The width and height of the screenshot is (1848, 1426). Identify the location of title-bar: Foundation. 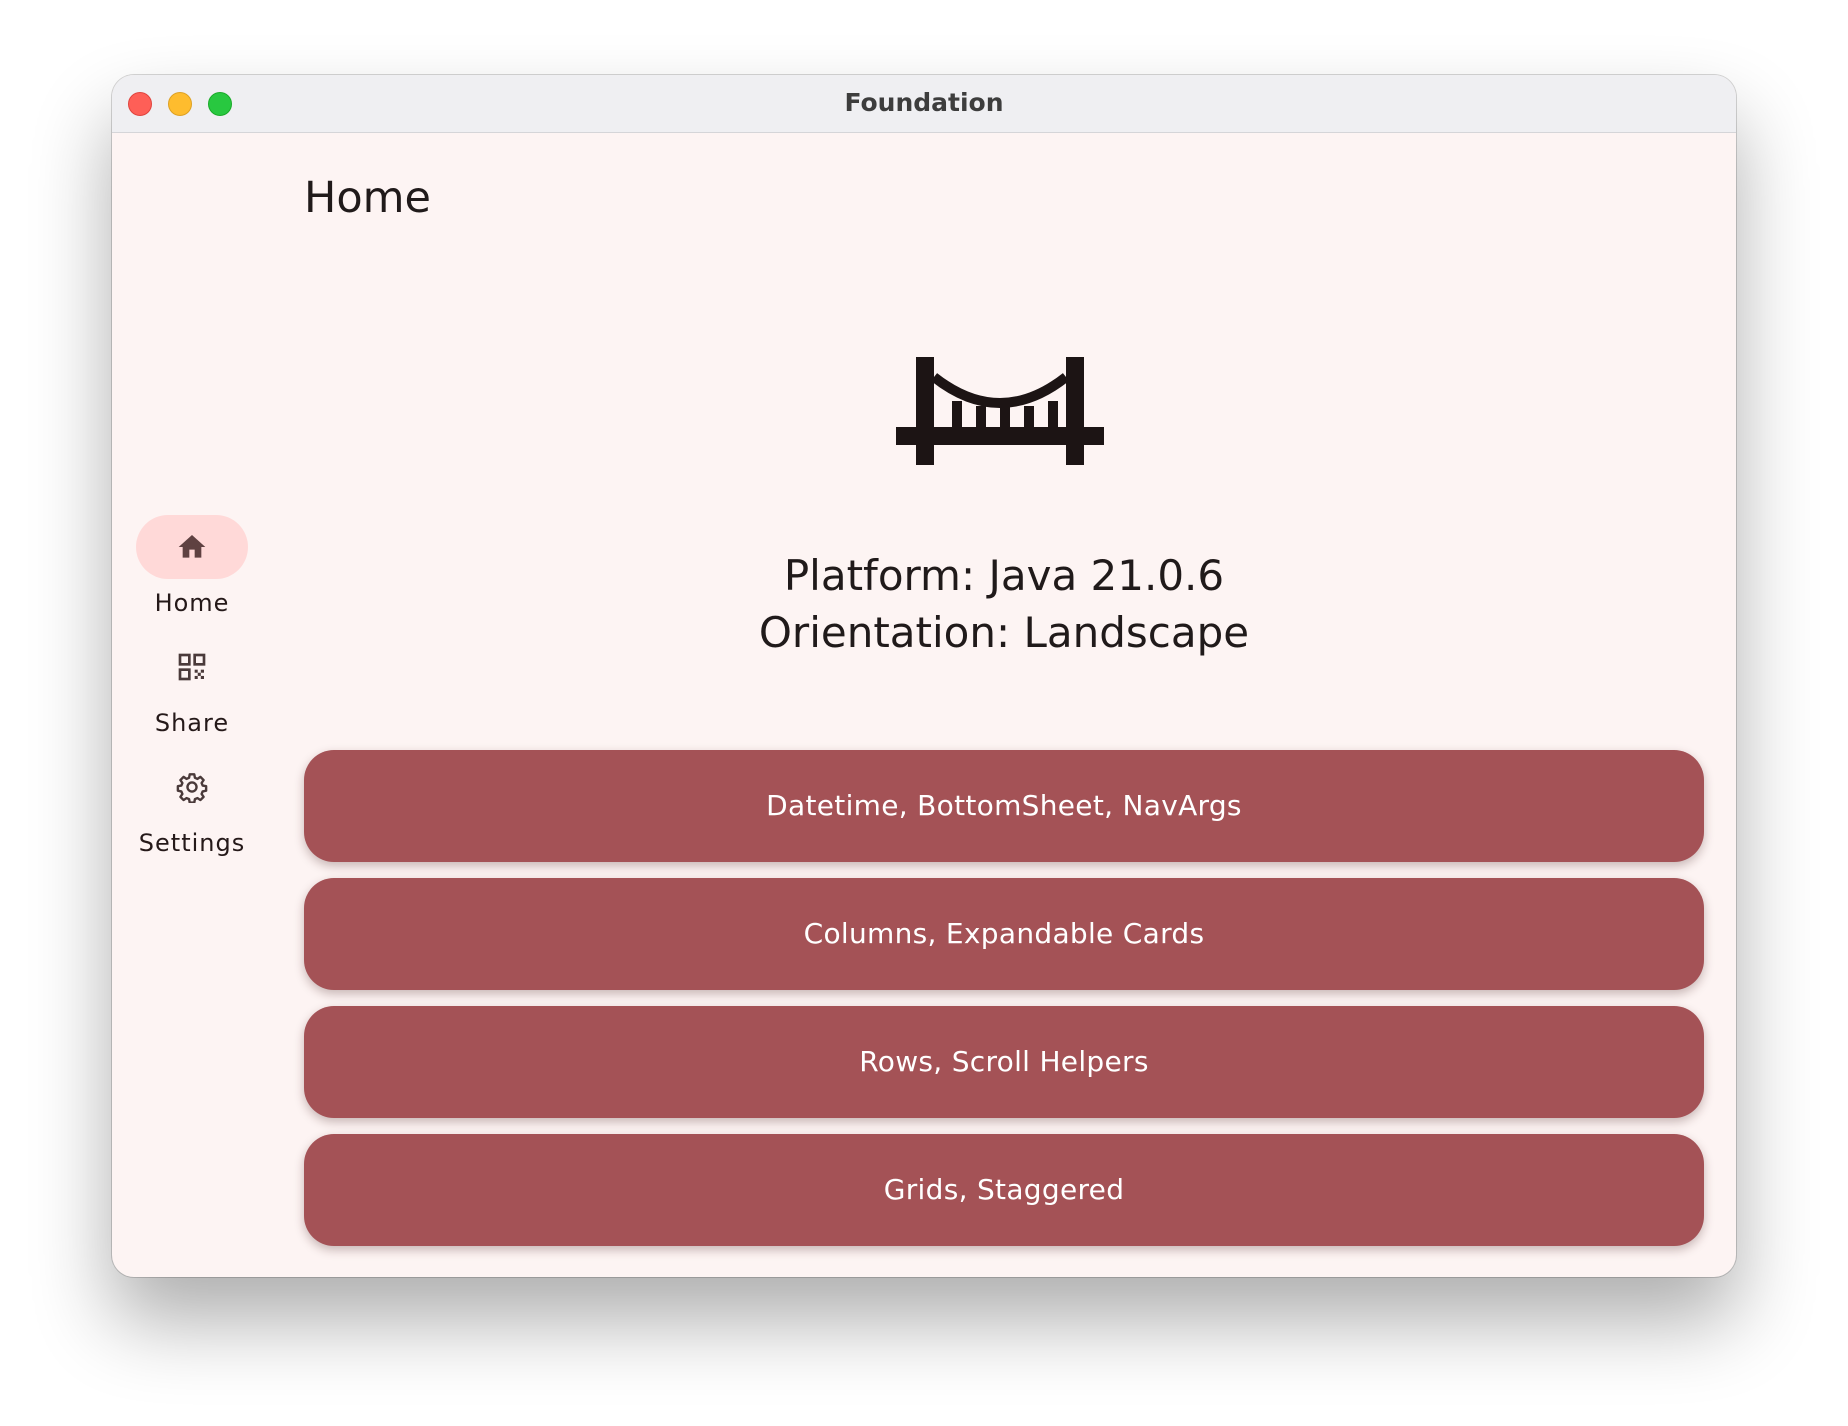
(924, 104).